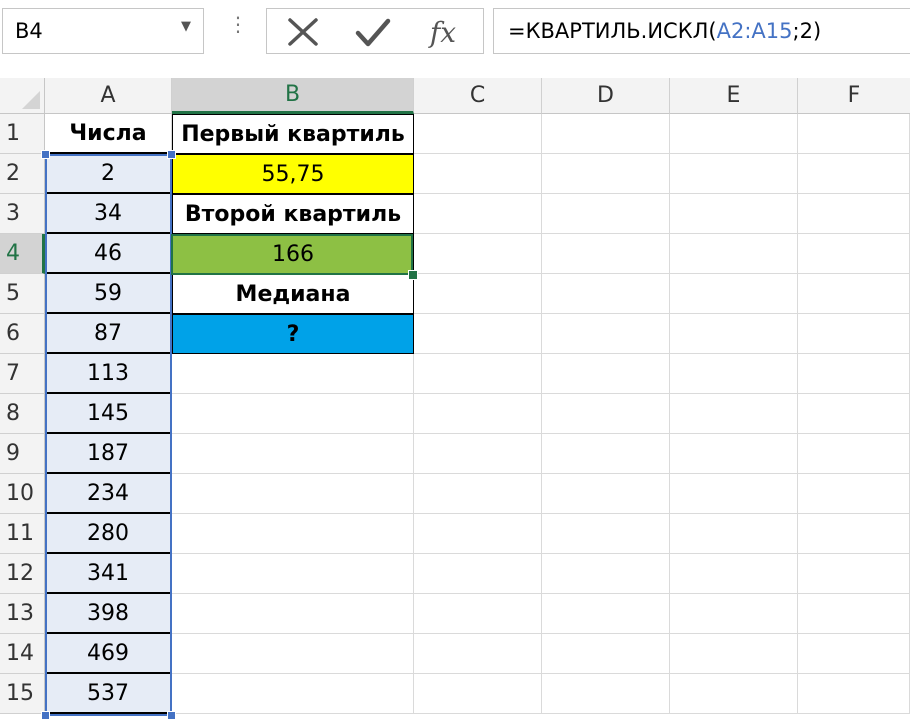  I want to click on cell-e12, so click(734, 574).